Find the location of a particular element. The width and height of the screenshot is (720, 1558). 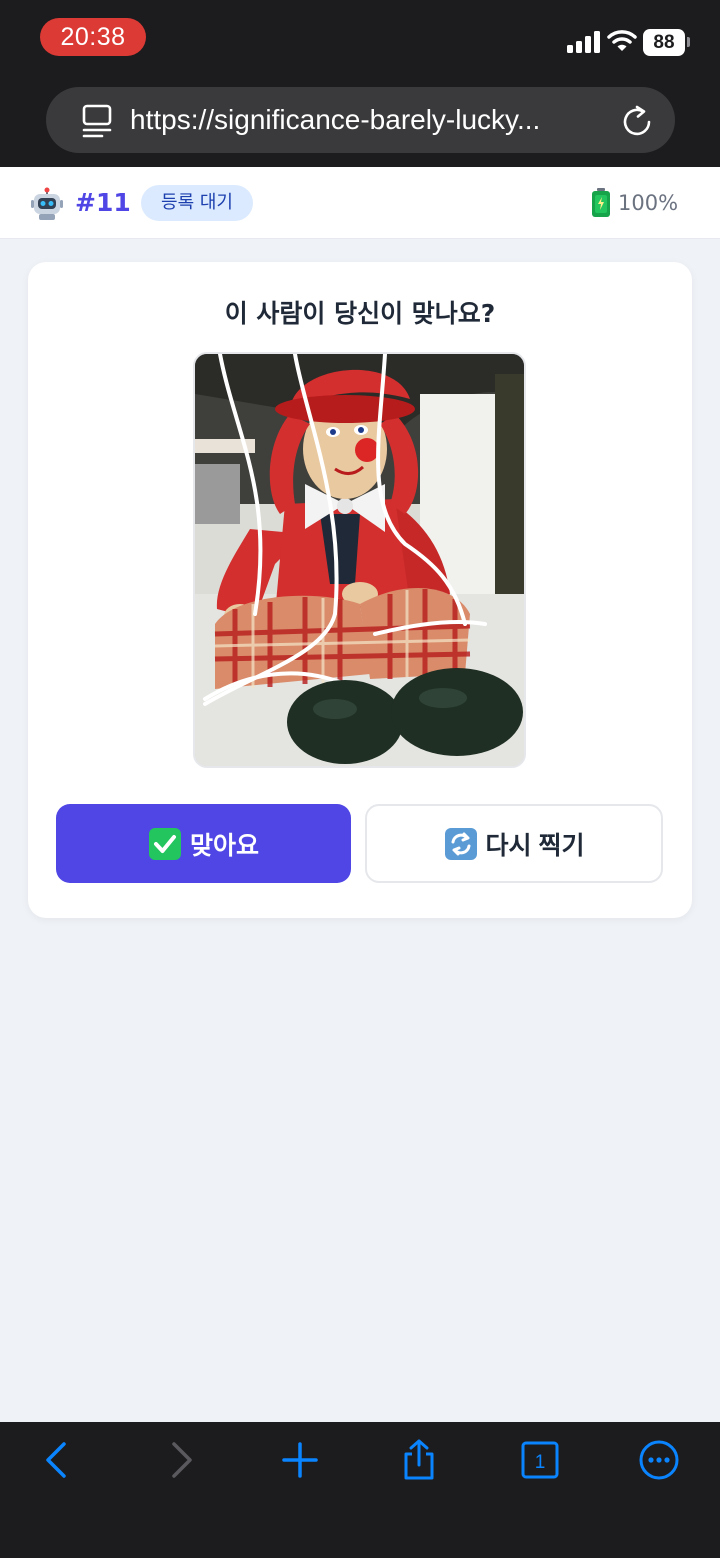

confirm-button: 맞아요 is located at coordinates (203, 843).